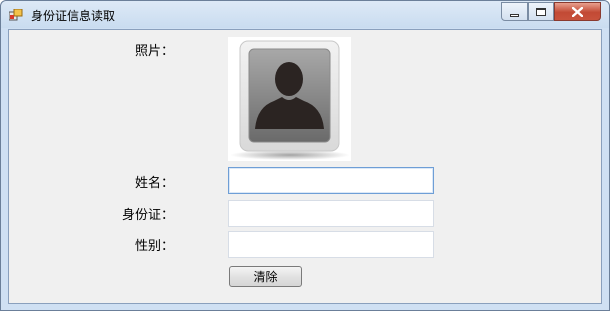 The height and width of the screenshot is (311, 610). I want to click on close-icon, so click(577, 11).